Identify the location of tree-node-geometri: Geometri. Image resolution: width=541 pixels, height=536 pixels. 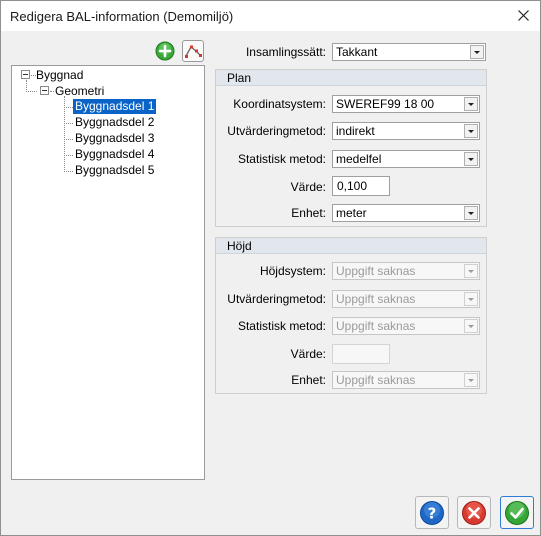
(79, 91).